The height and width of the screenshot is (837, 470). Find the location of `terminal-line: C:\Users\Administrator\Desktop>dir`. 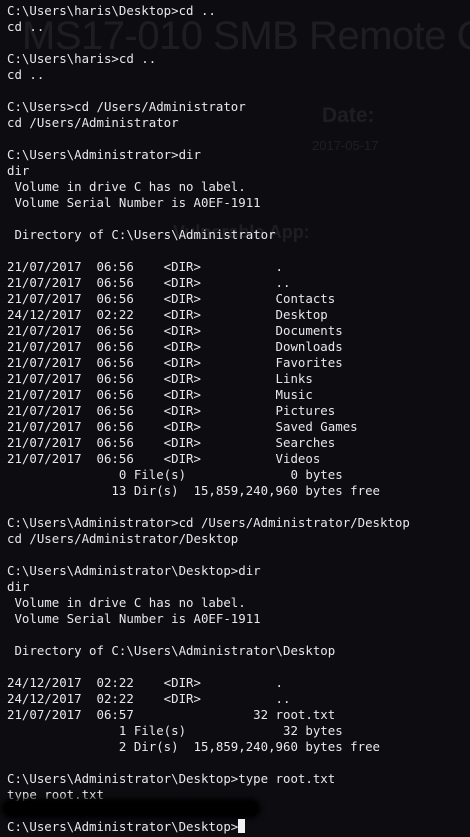

terminal-line: C:\Users\Administrator\Desktop>dir is located at coordinates (134, 570).